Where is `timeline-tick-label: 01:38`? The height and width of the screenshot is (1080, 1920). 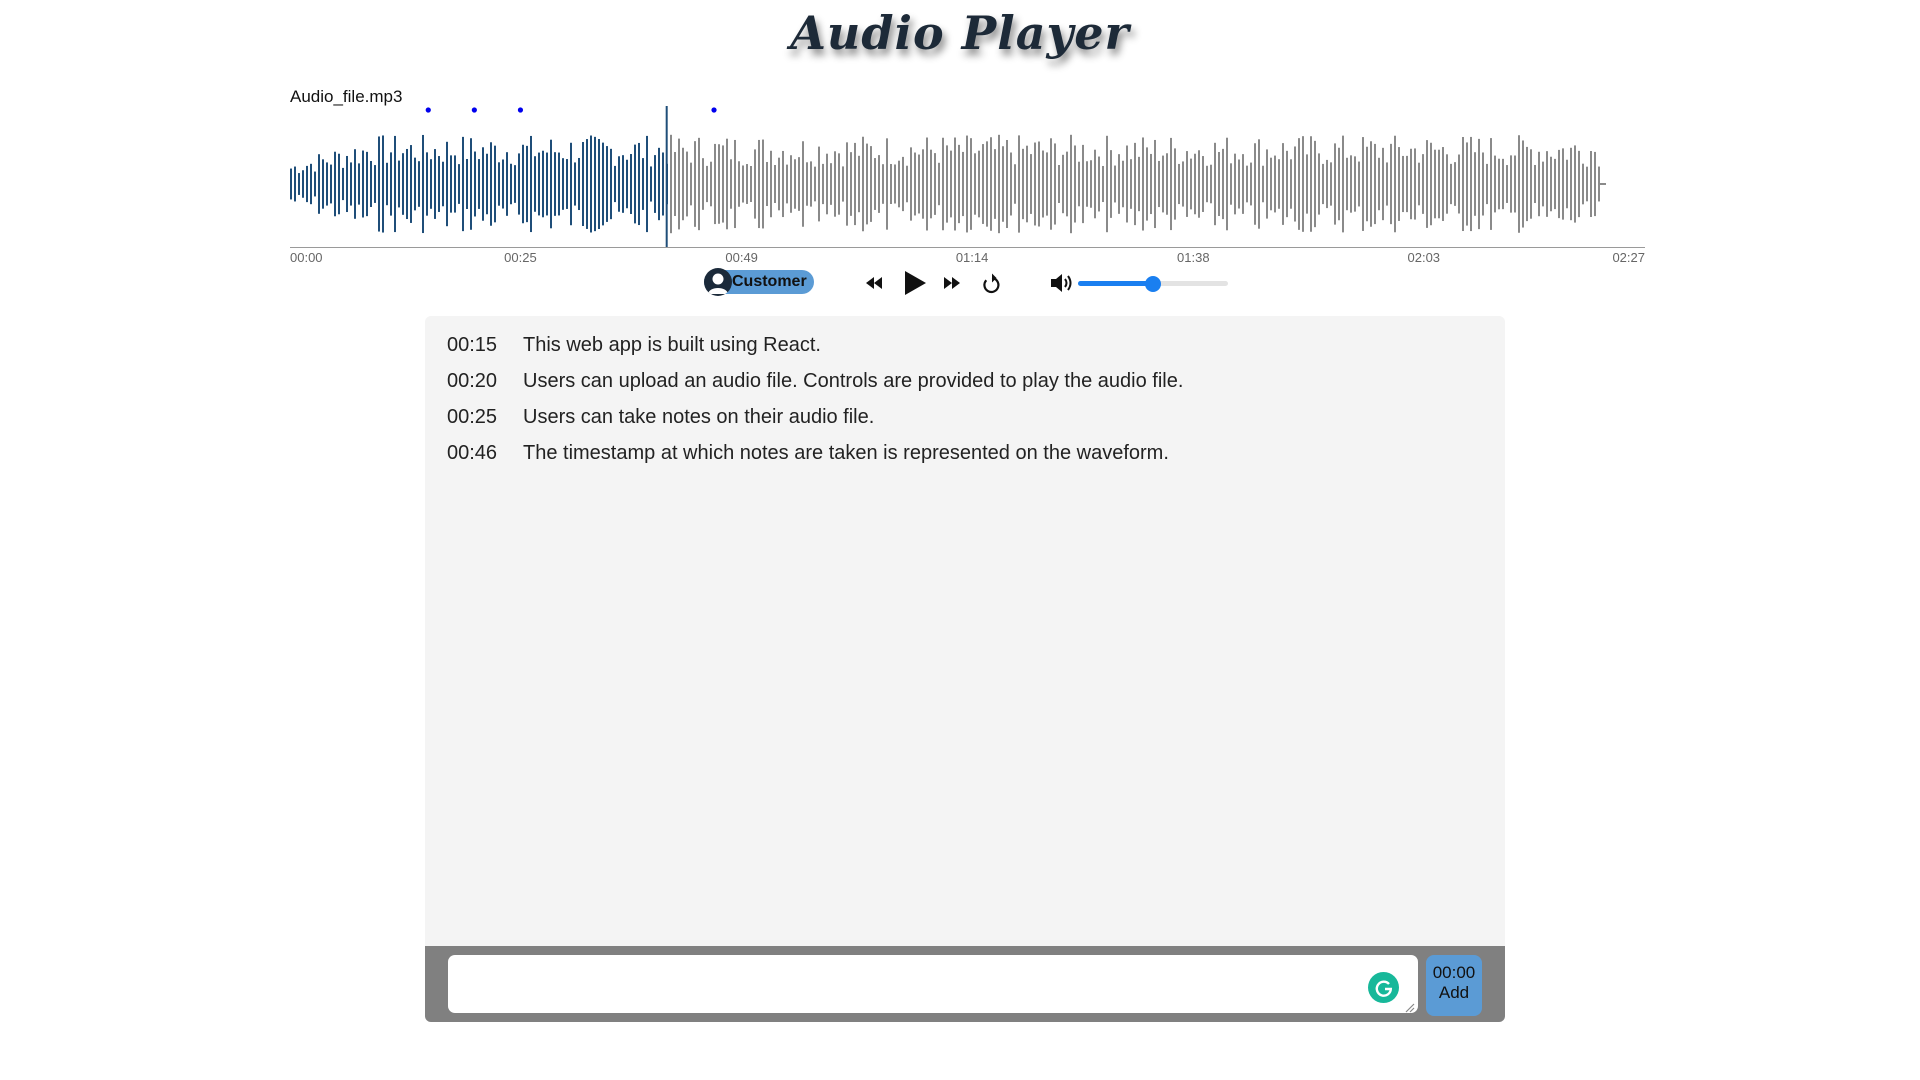
timeline-tick-label: 01:38 is located at coordinates (1193, 257).